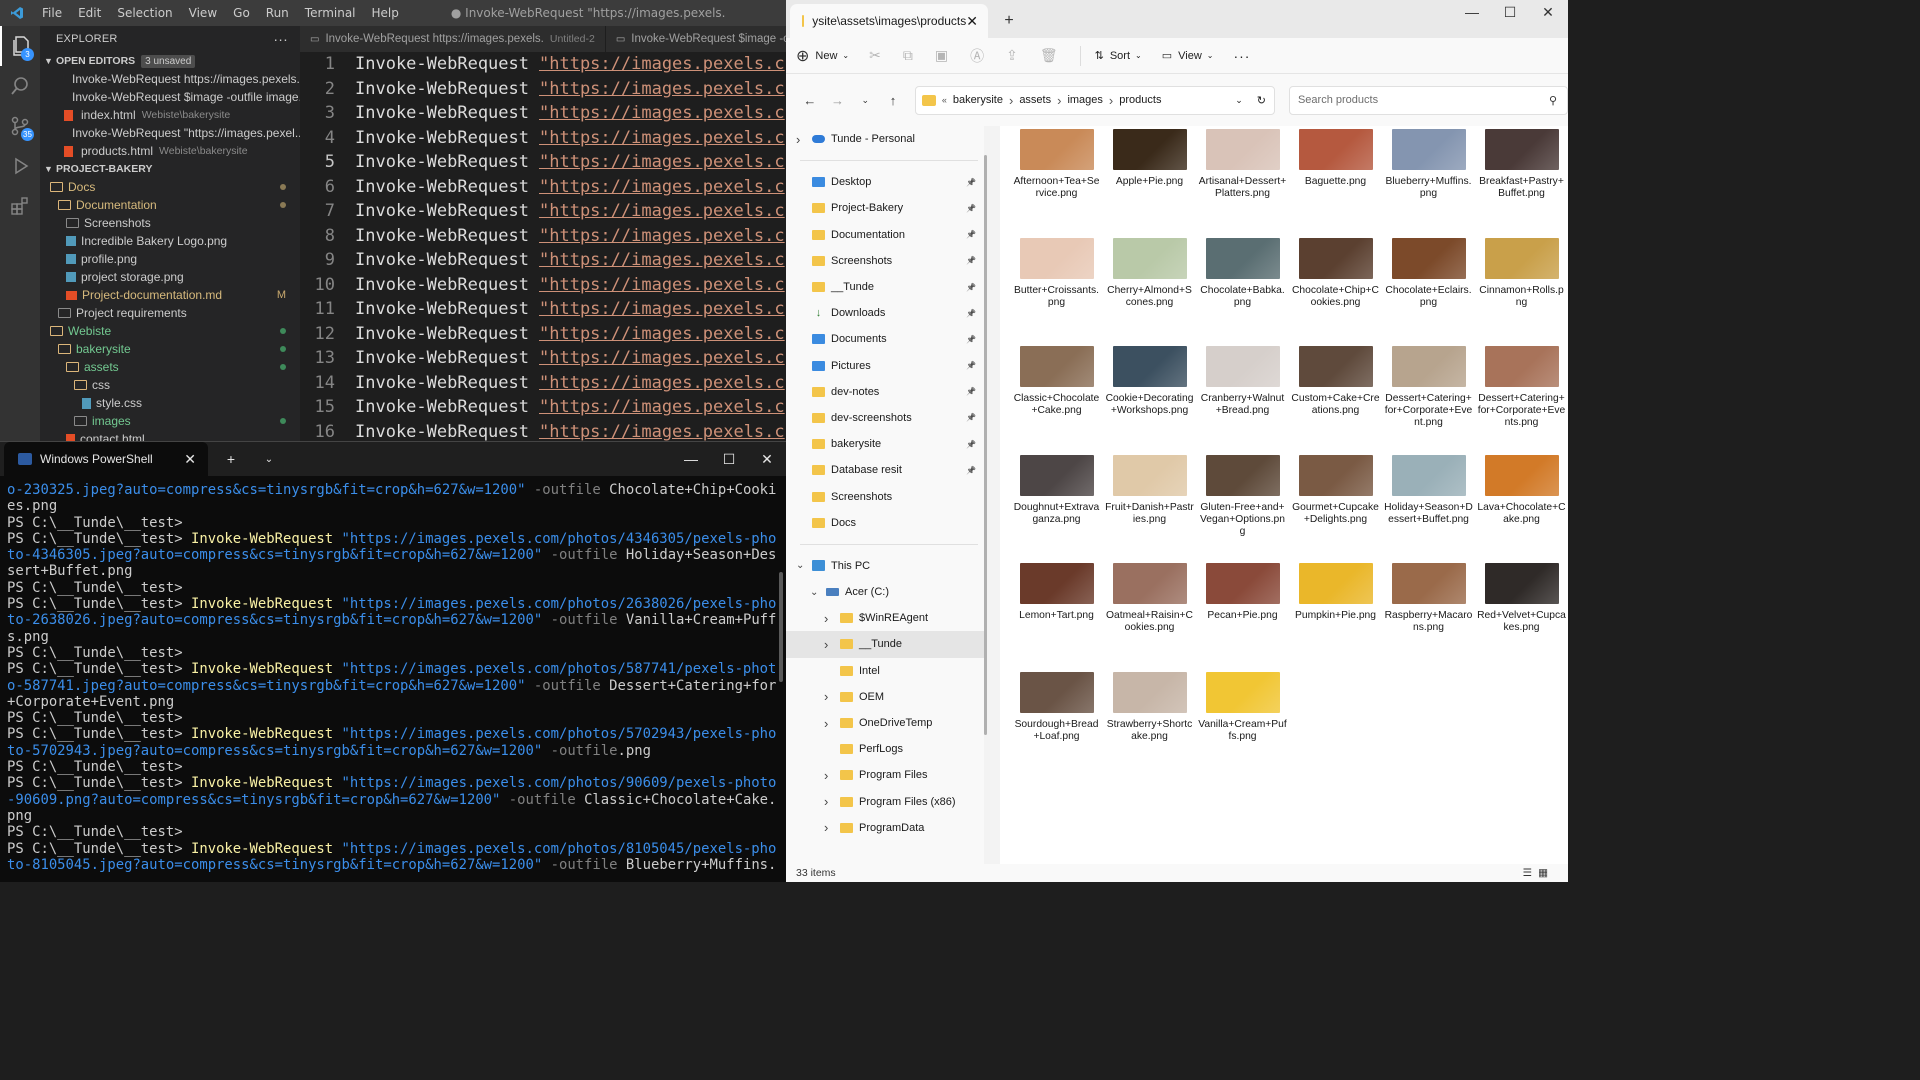  Describe the element at coordinates (1140, 100) in the screenshot. I see `breadcrumb-item: products` at that location.